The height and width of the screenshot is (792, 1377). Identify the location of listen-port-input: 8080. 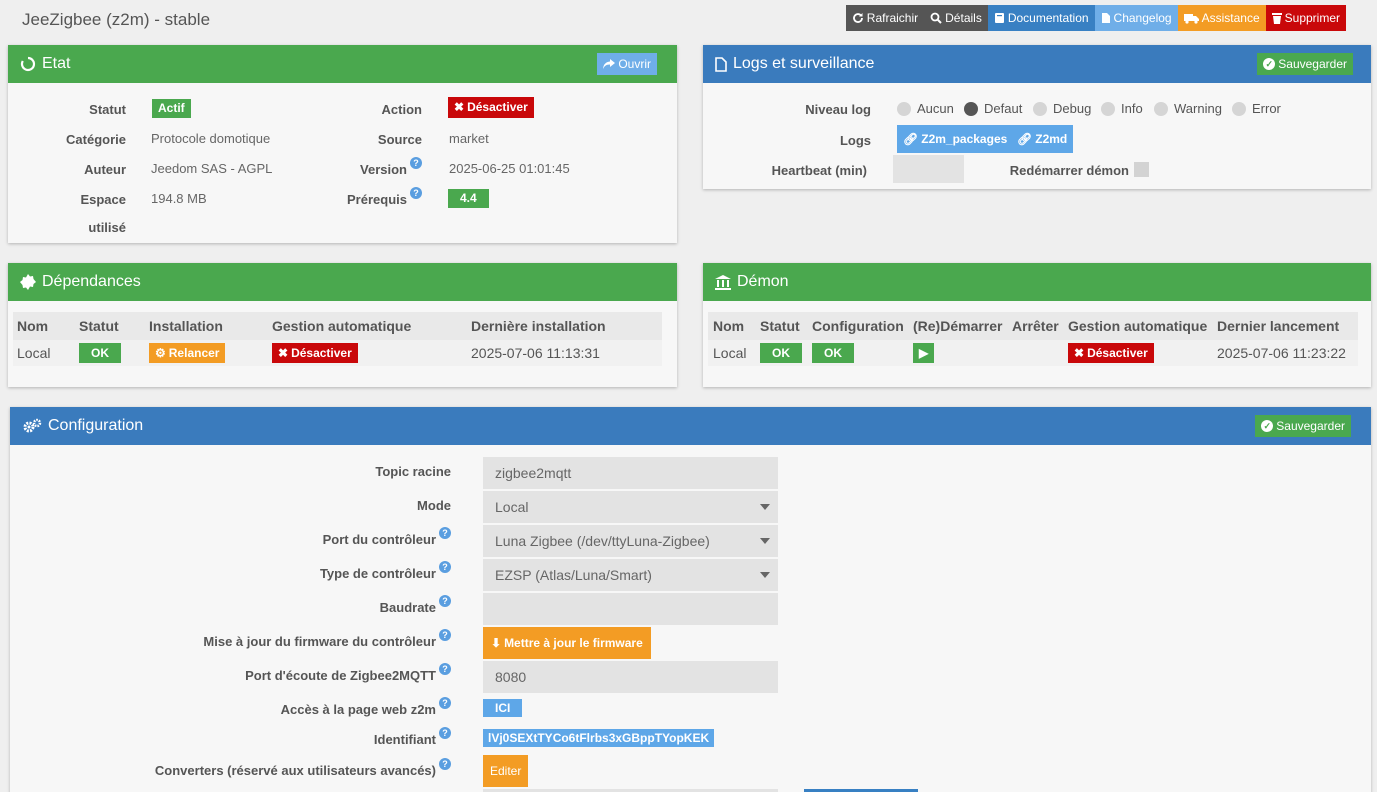
(630, 677).